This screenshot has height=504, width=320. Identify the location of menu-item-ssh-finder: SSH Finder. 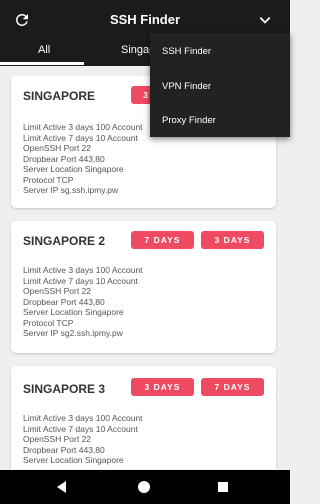
(186, 51).